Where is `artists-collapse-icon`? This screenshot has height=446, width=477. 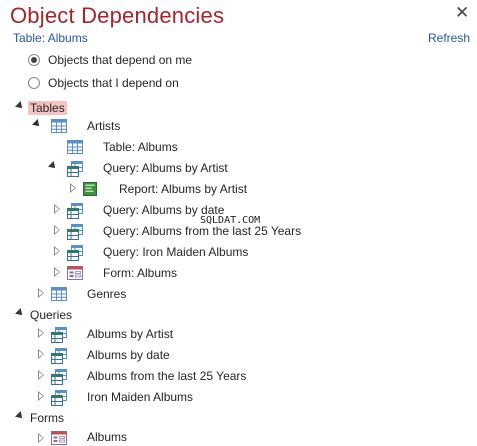
artists-collapse-icon is located at coordinates (37, 124).